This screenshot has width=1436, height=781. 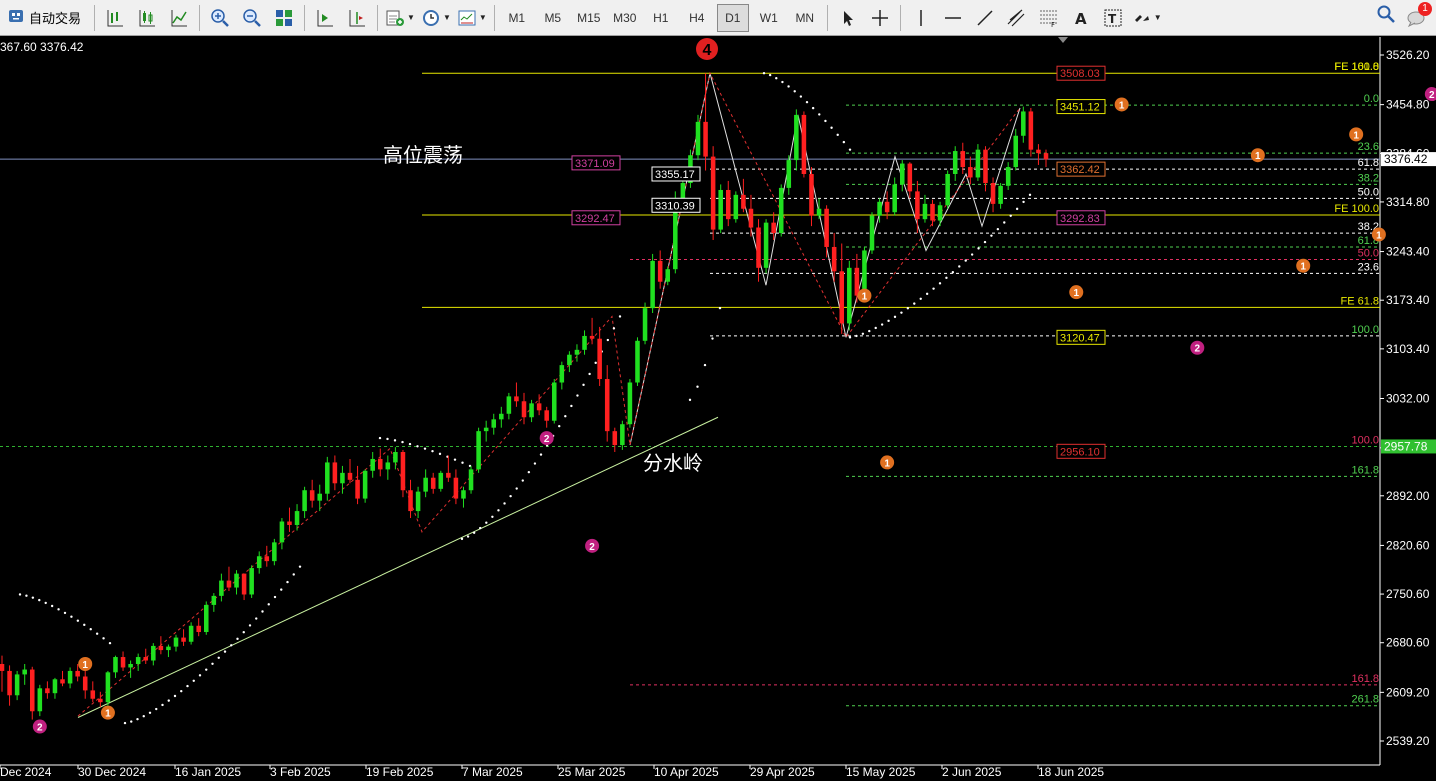 I want to click on ohlc-readout: 367.60 3376.42, so click(x=42, y=47).